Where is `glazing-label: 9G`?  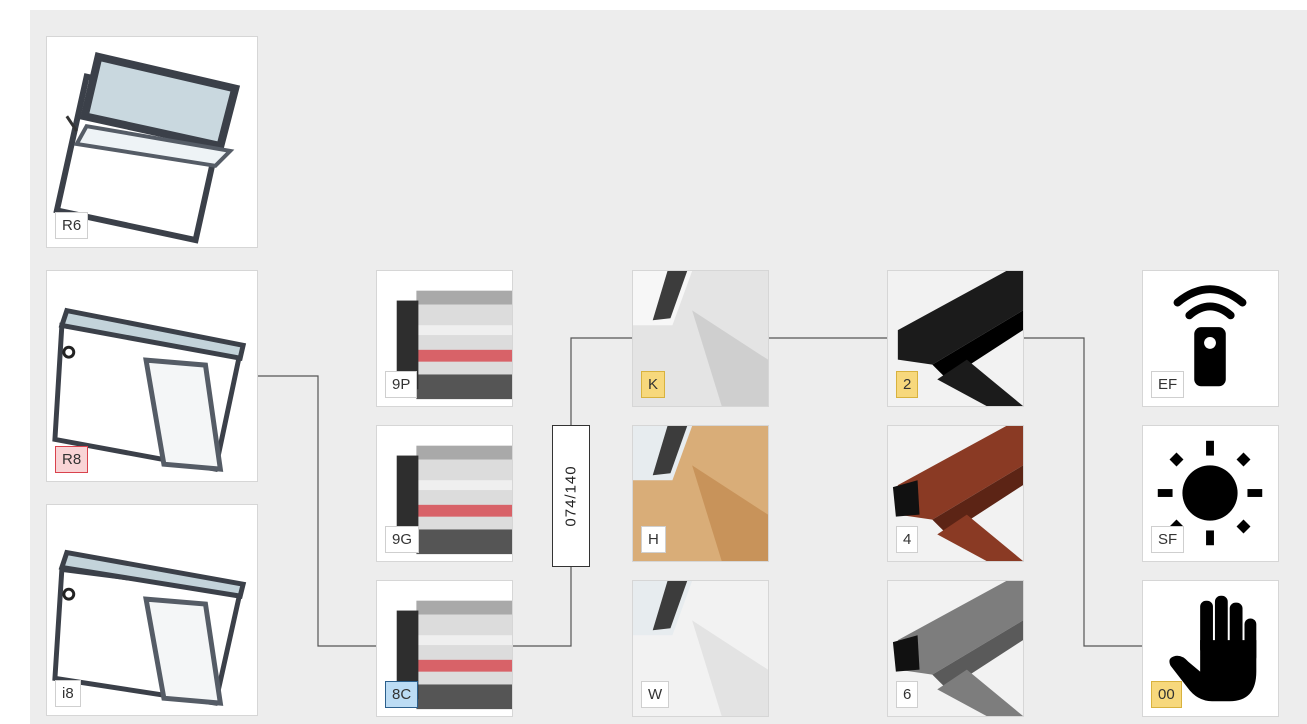
glazing-label: 9G is located at coordinates (402, 539).